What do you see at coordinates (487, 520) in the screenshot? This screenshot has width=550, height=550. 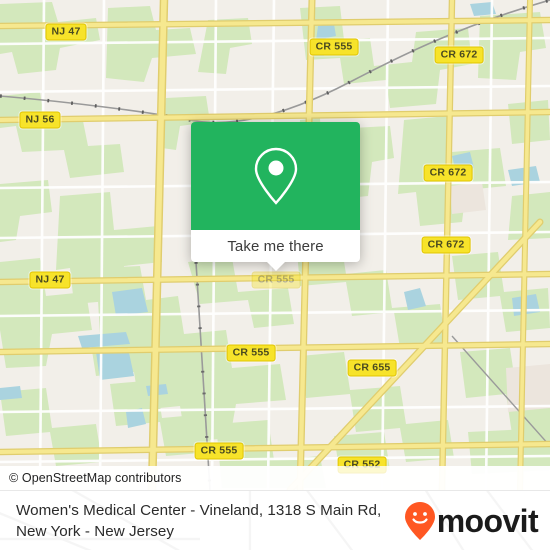 I see `moovit-wordmark: moovit` at bounding box center [487, 520].